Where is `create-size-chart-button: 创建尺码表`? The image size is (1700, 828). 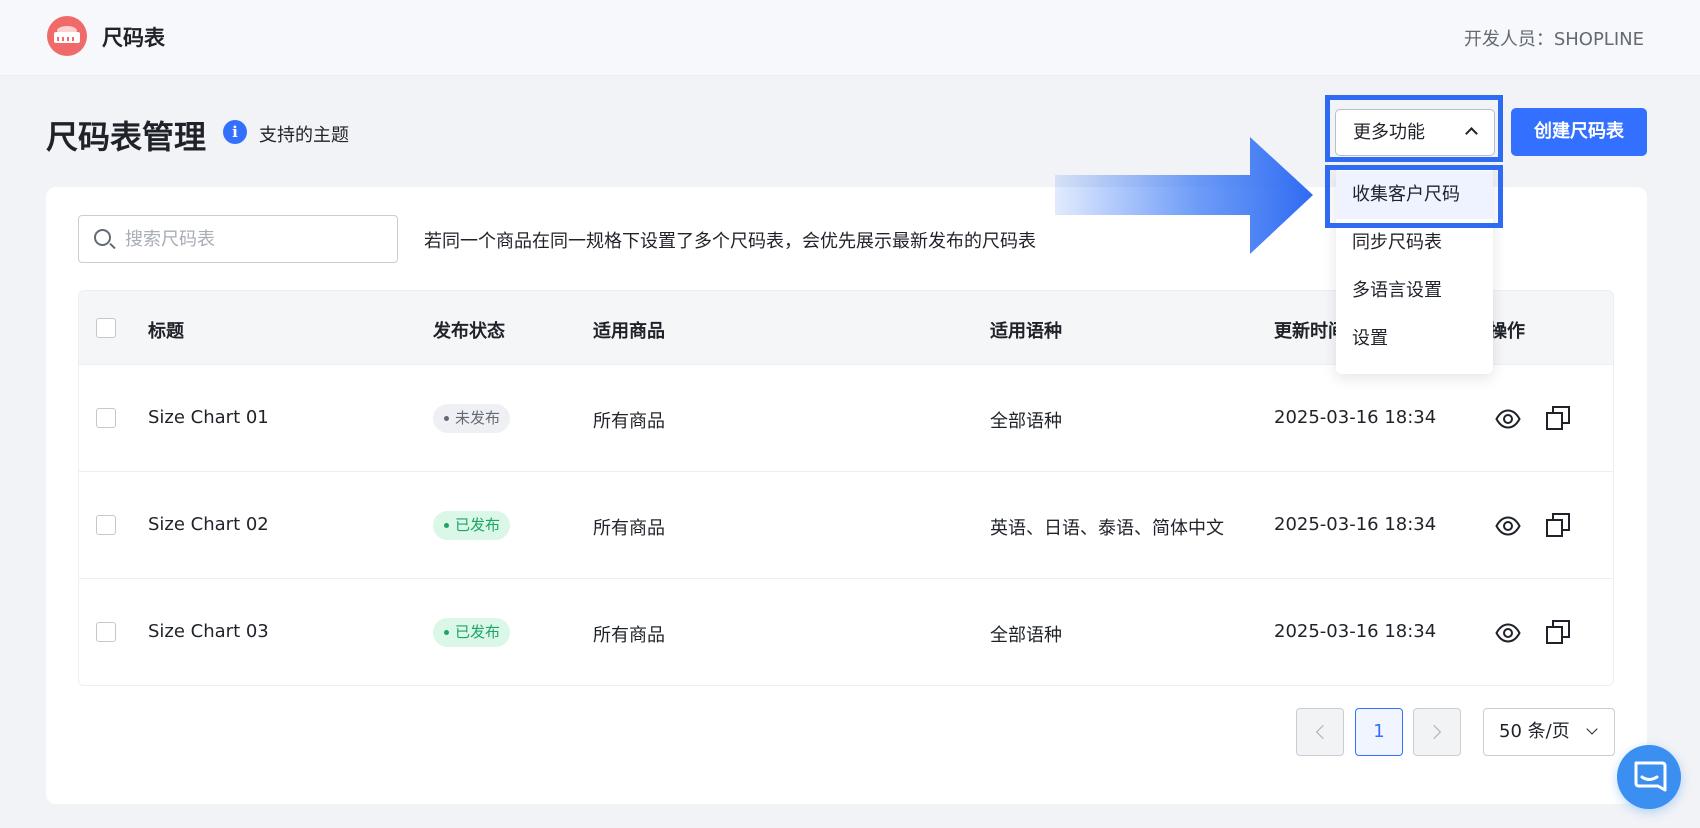 create-size-chart-button: 创建尺码表 is located at coordinates (1579, 132).